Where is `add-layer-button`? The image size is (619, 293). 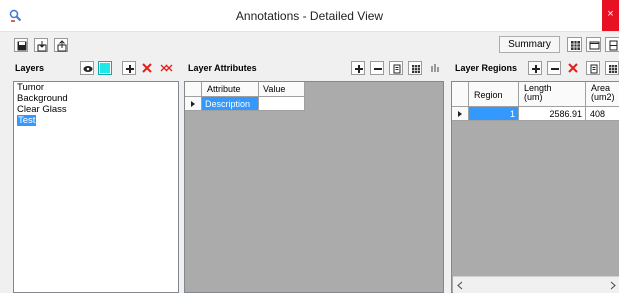
add-layer-button is located at coordinates (129, 68).